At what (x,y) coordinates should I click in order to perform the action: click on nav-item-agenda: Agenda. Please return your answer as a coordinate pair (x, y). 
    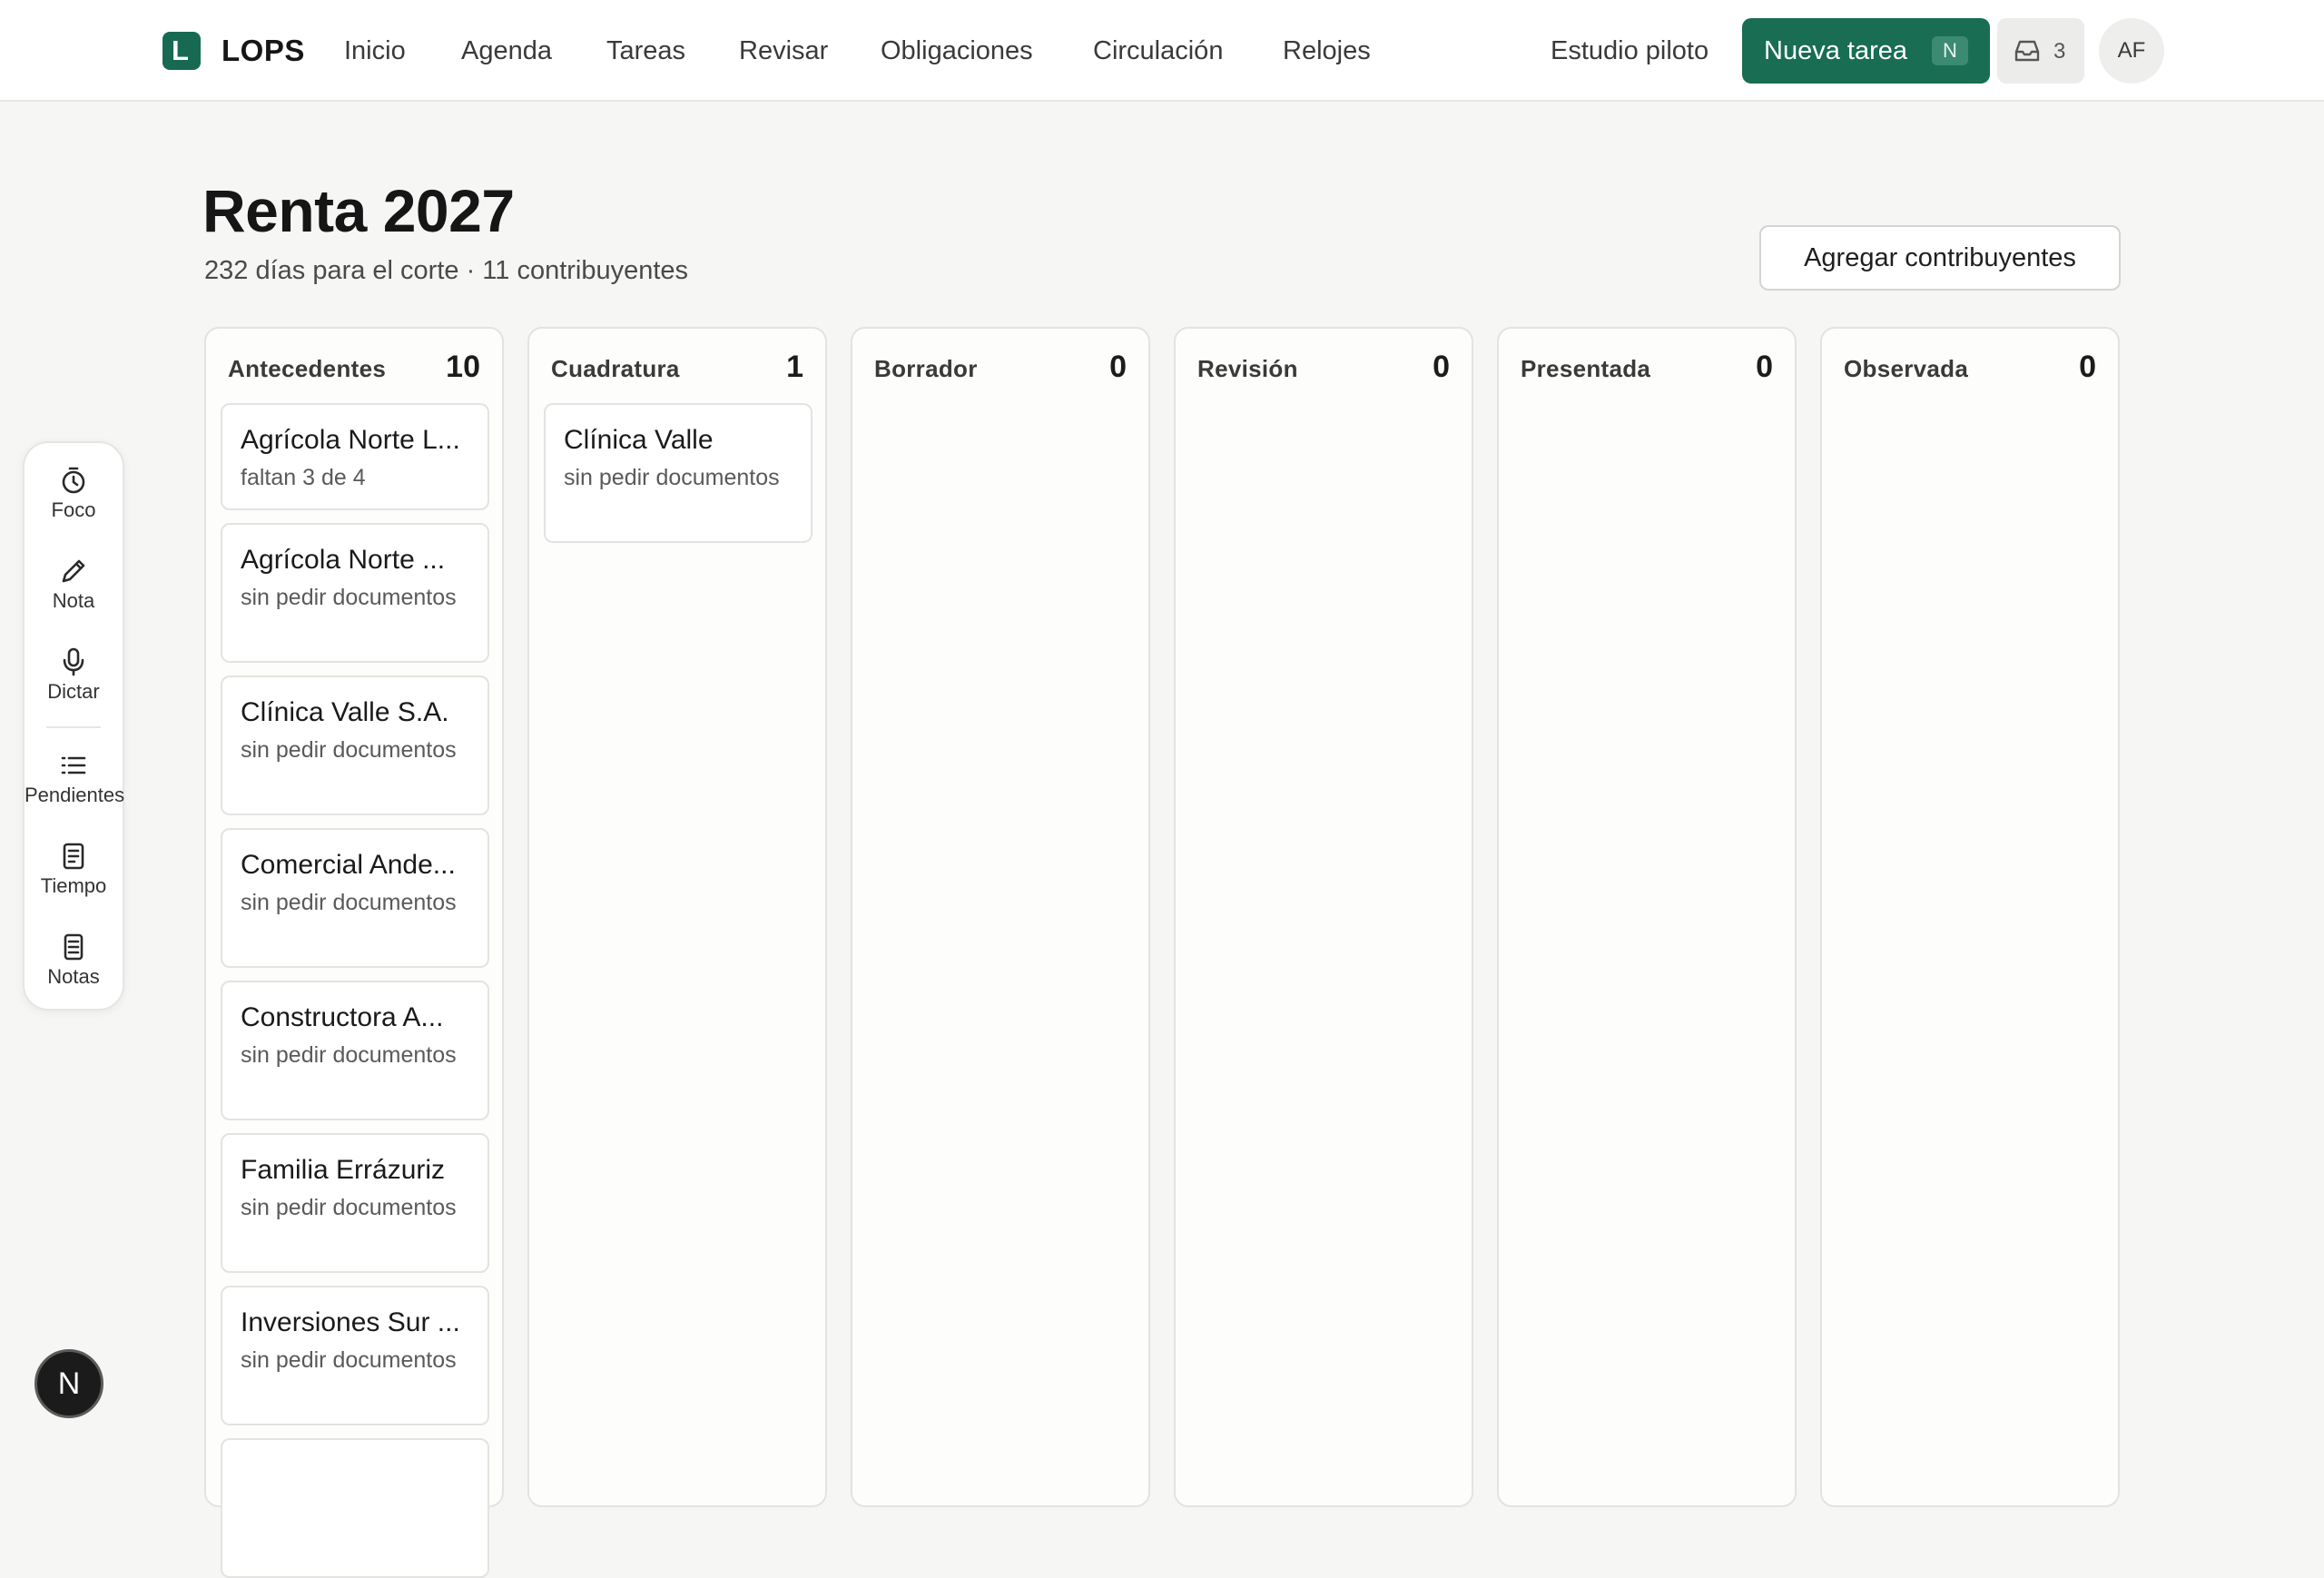
    Looking at the image, I should click on (506, 51).